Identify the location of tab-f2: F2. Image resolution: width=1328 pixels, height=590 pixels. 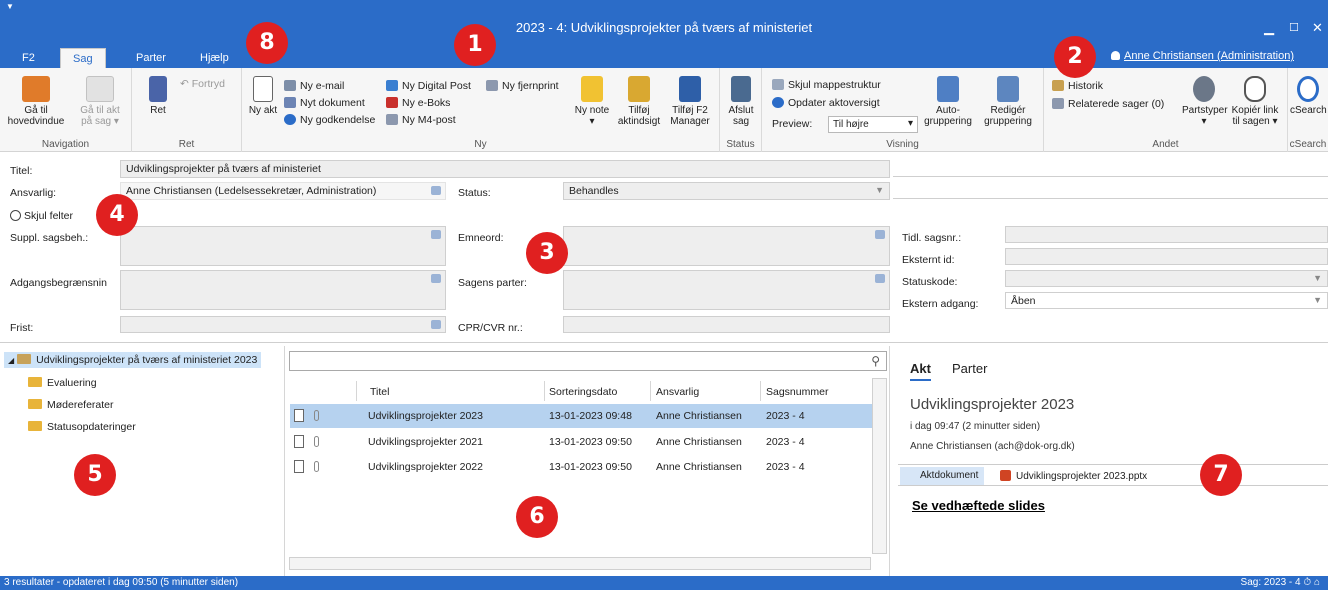
(28, 58).